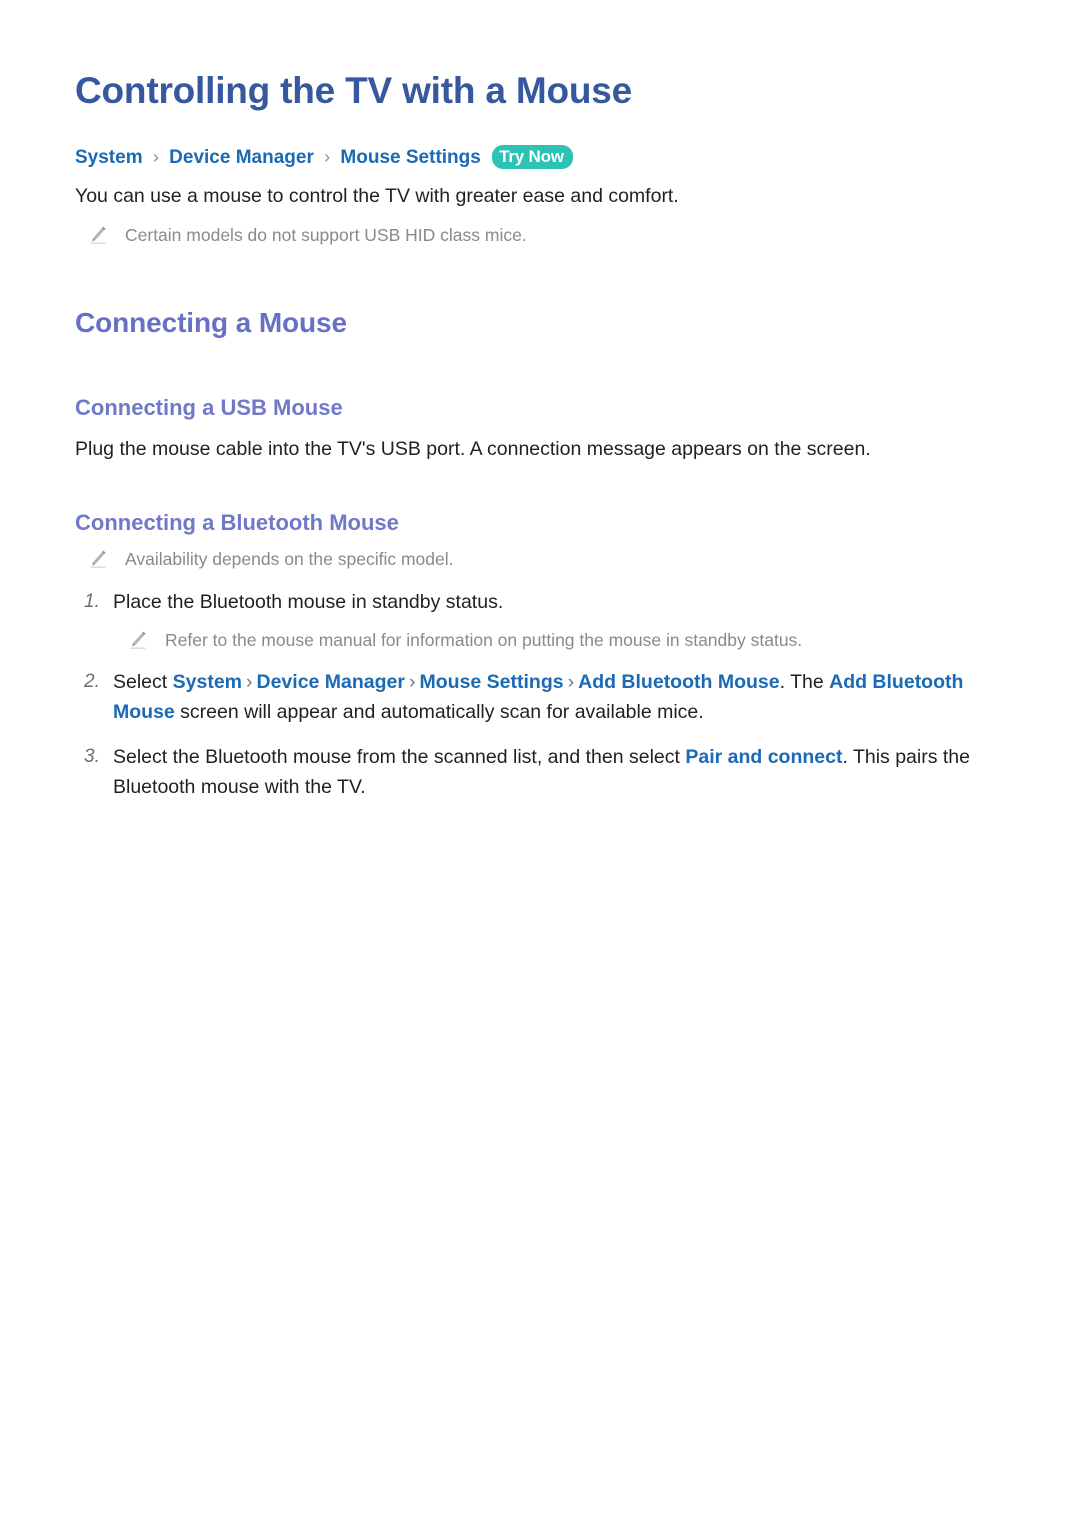 This screenshot has height=1527, width=1080. I want to click on page-title: Controlling the TV with a Mouse, so click(354, 90).